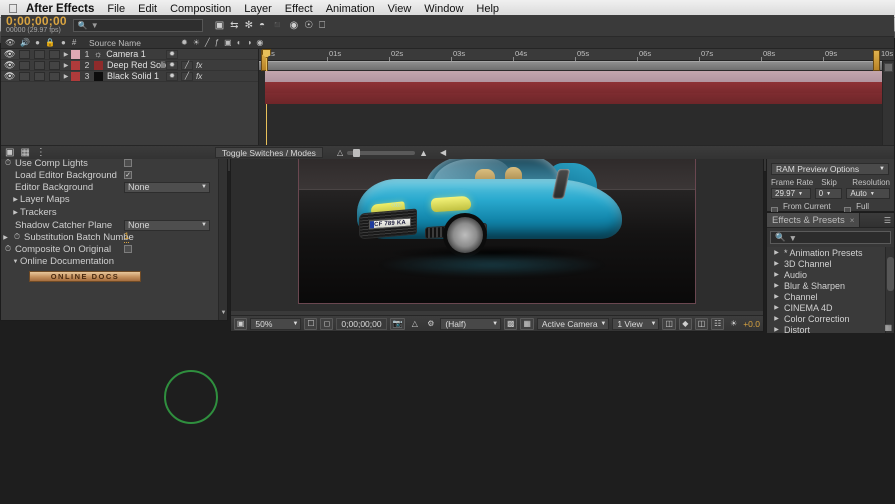 This screenshot has height=504, width=895. What do you see at coordinates (511, 323) in the screenshot?
I see `region-of-interest-toggle-icon: ▩` at bounding box center [511, 323].